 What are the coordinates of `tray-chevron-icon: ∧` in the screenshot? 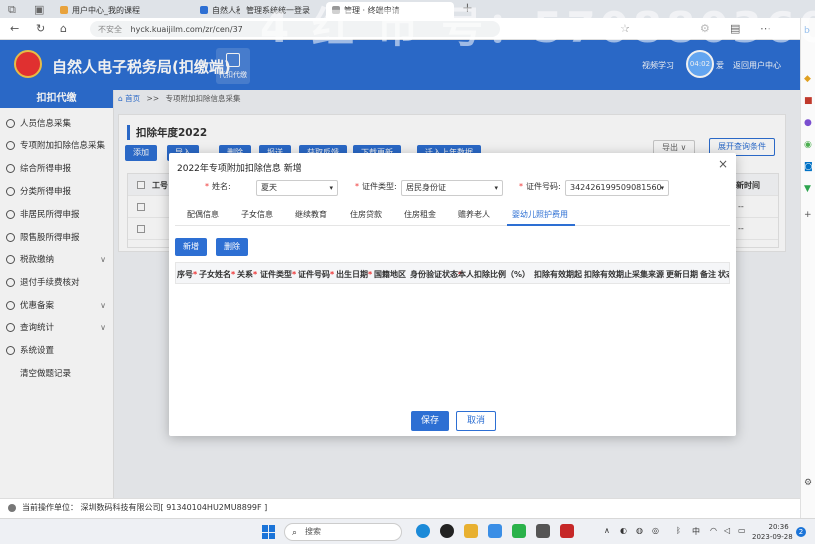 It's located at (607, 530).